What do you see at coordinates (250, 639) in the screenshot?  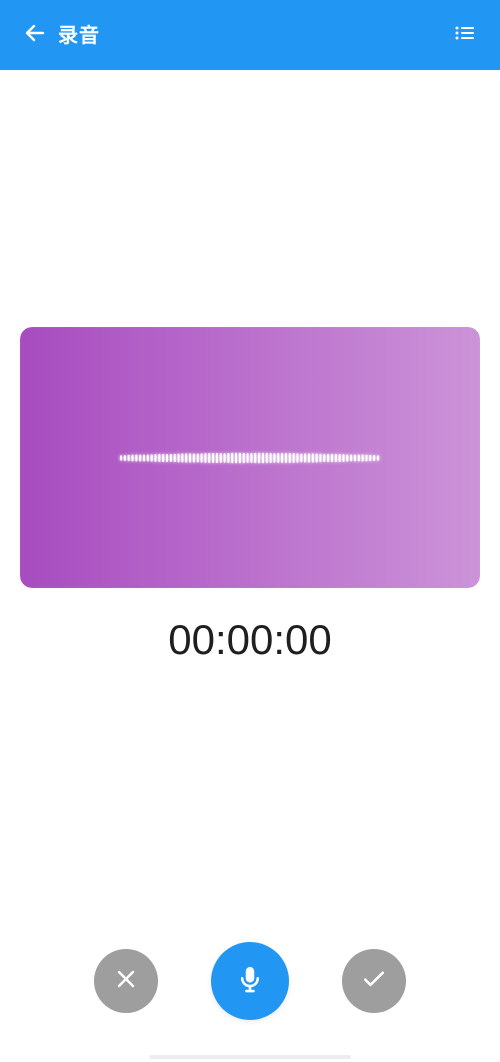 I see `recording-timer: 00:00:00` at bounding box center [250, 639].